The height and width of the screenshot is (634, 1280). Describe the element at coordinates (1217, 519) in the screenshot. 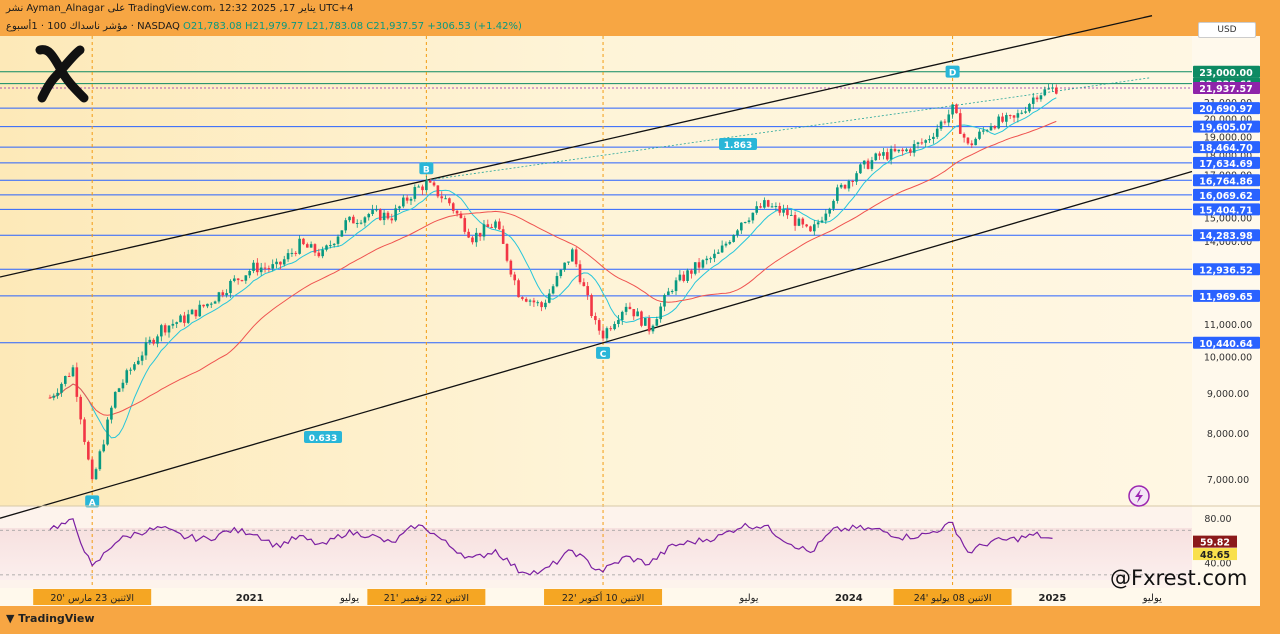

I see `rsi-tick-label: 80.00` at that location.